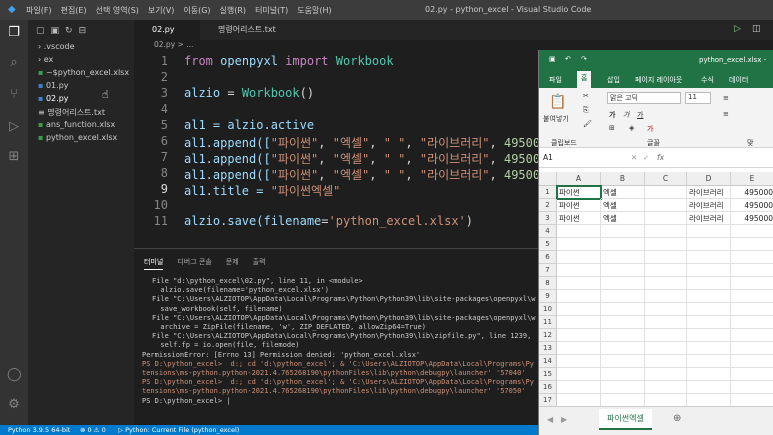 Image resolution: width=773 pixels, height=435 pixels. I want to click on settings-gear-icon: ⚙, so click(14, 405).